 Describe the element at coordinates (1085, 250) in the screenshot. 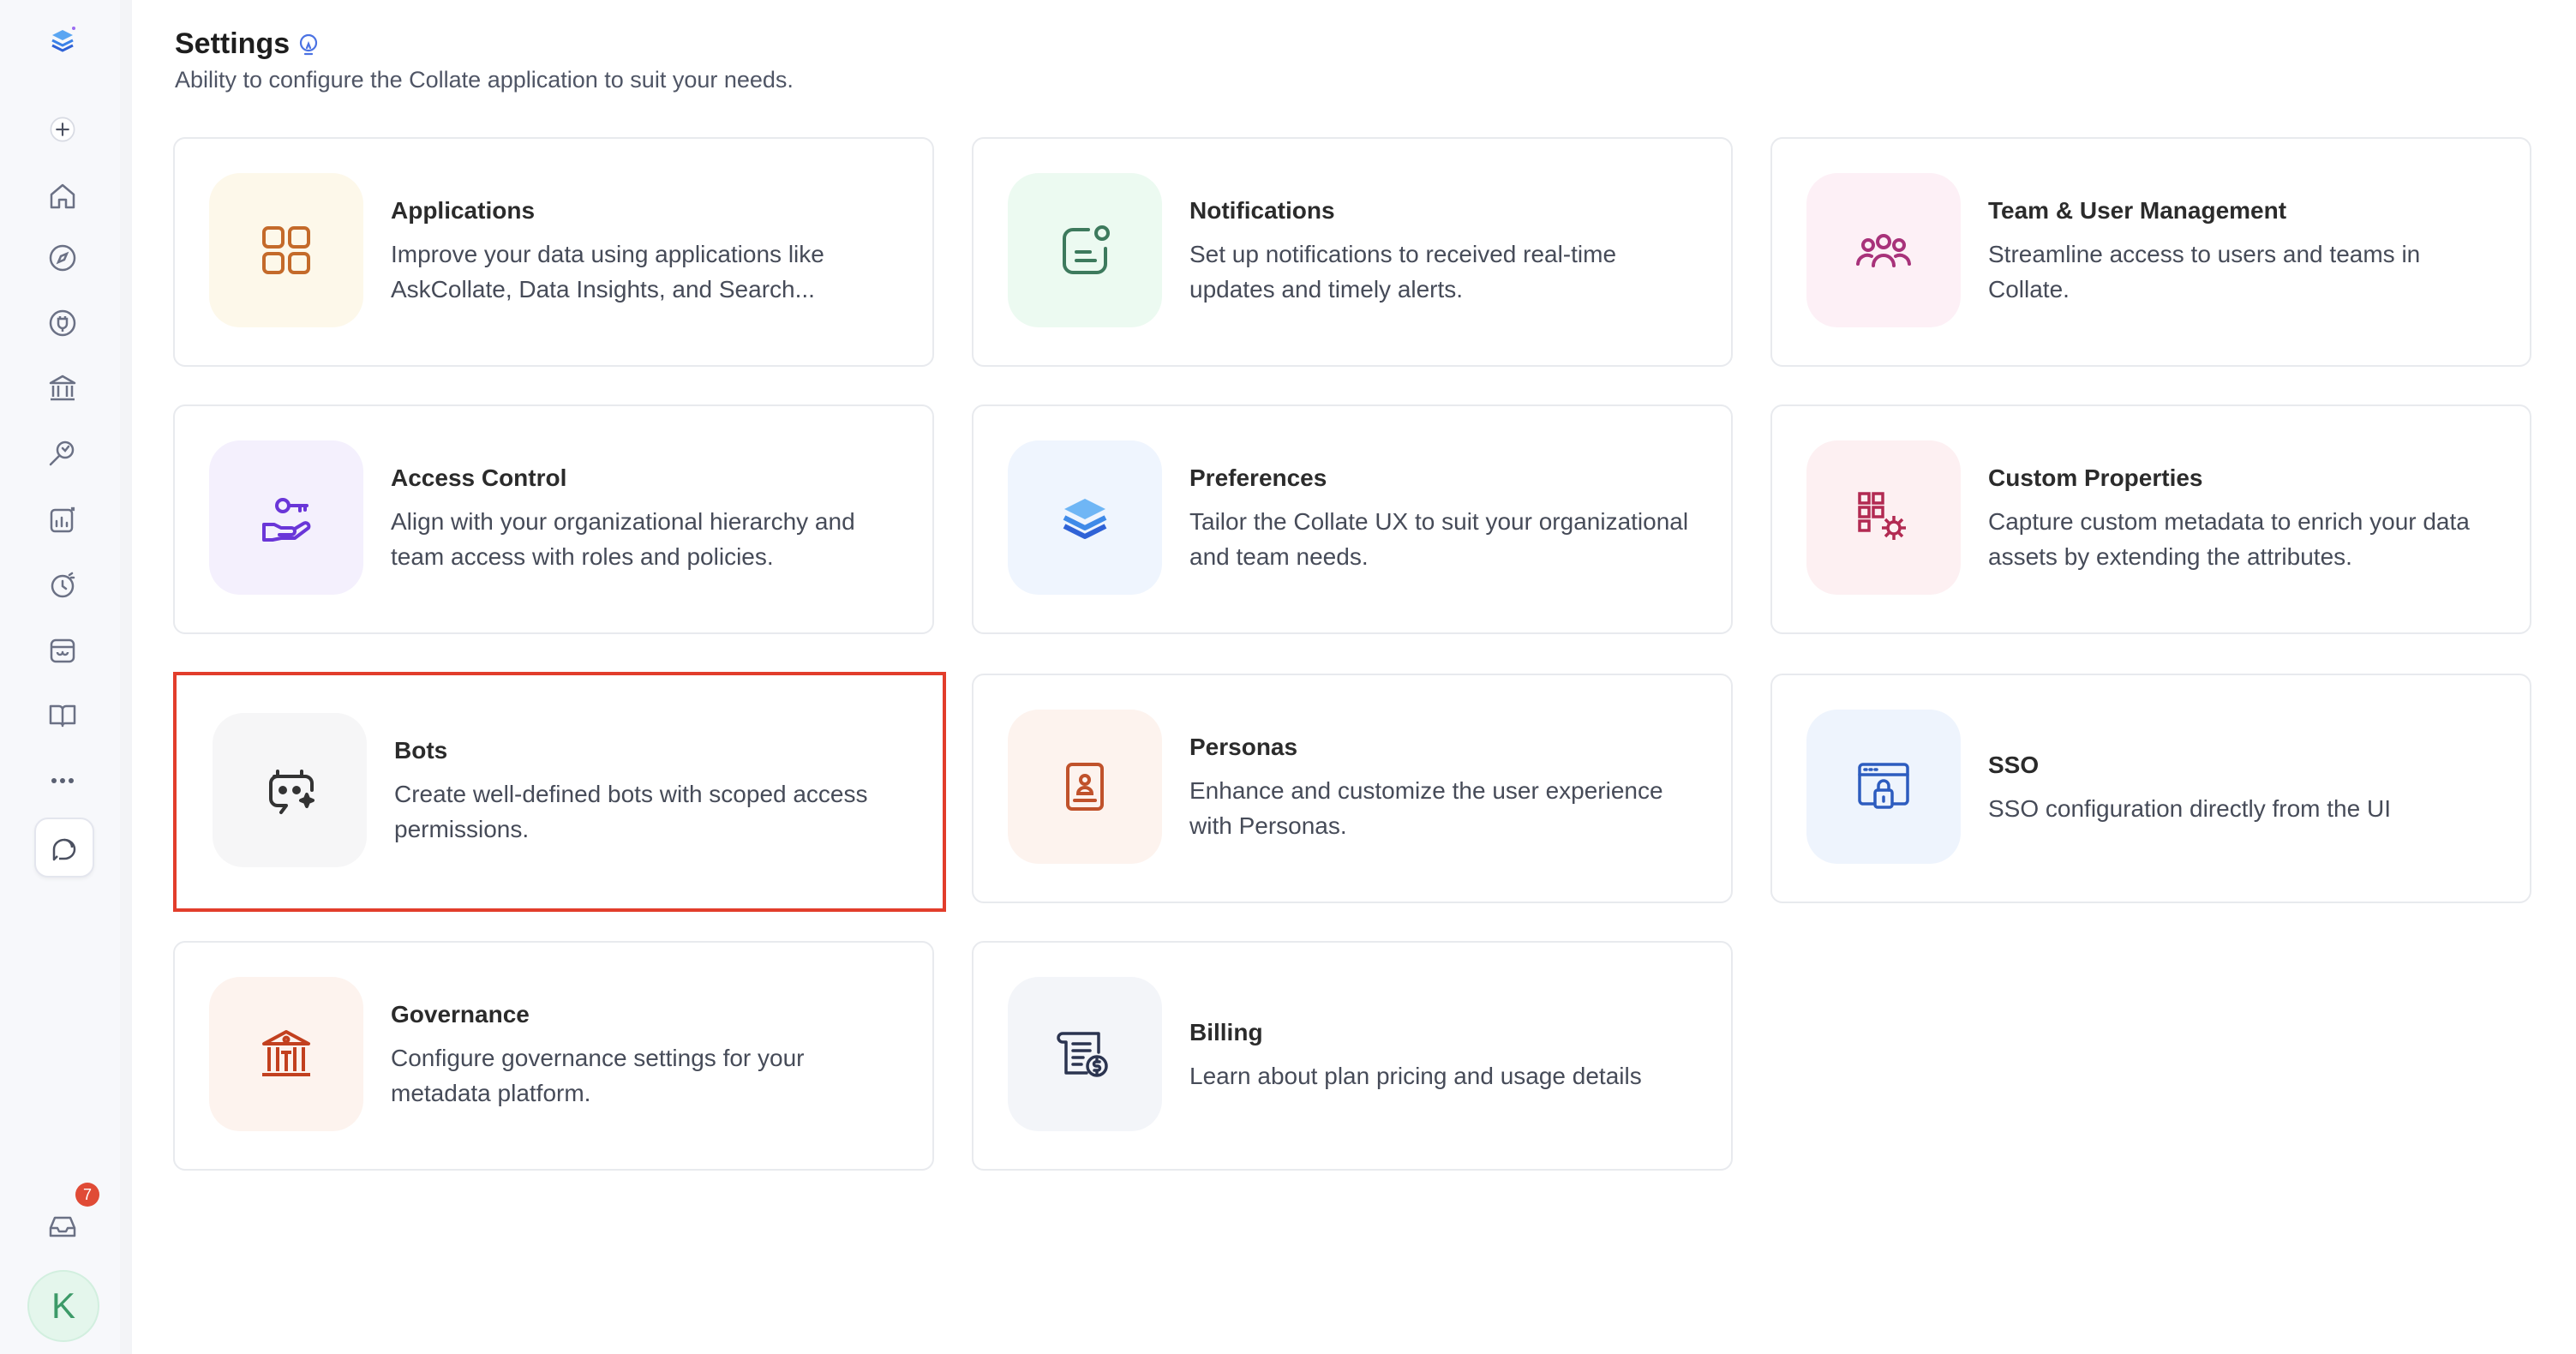

I see `notification-message-icon` at that location.